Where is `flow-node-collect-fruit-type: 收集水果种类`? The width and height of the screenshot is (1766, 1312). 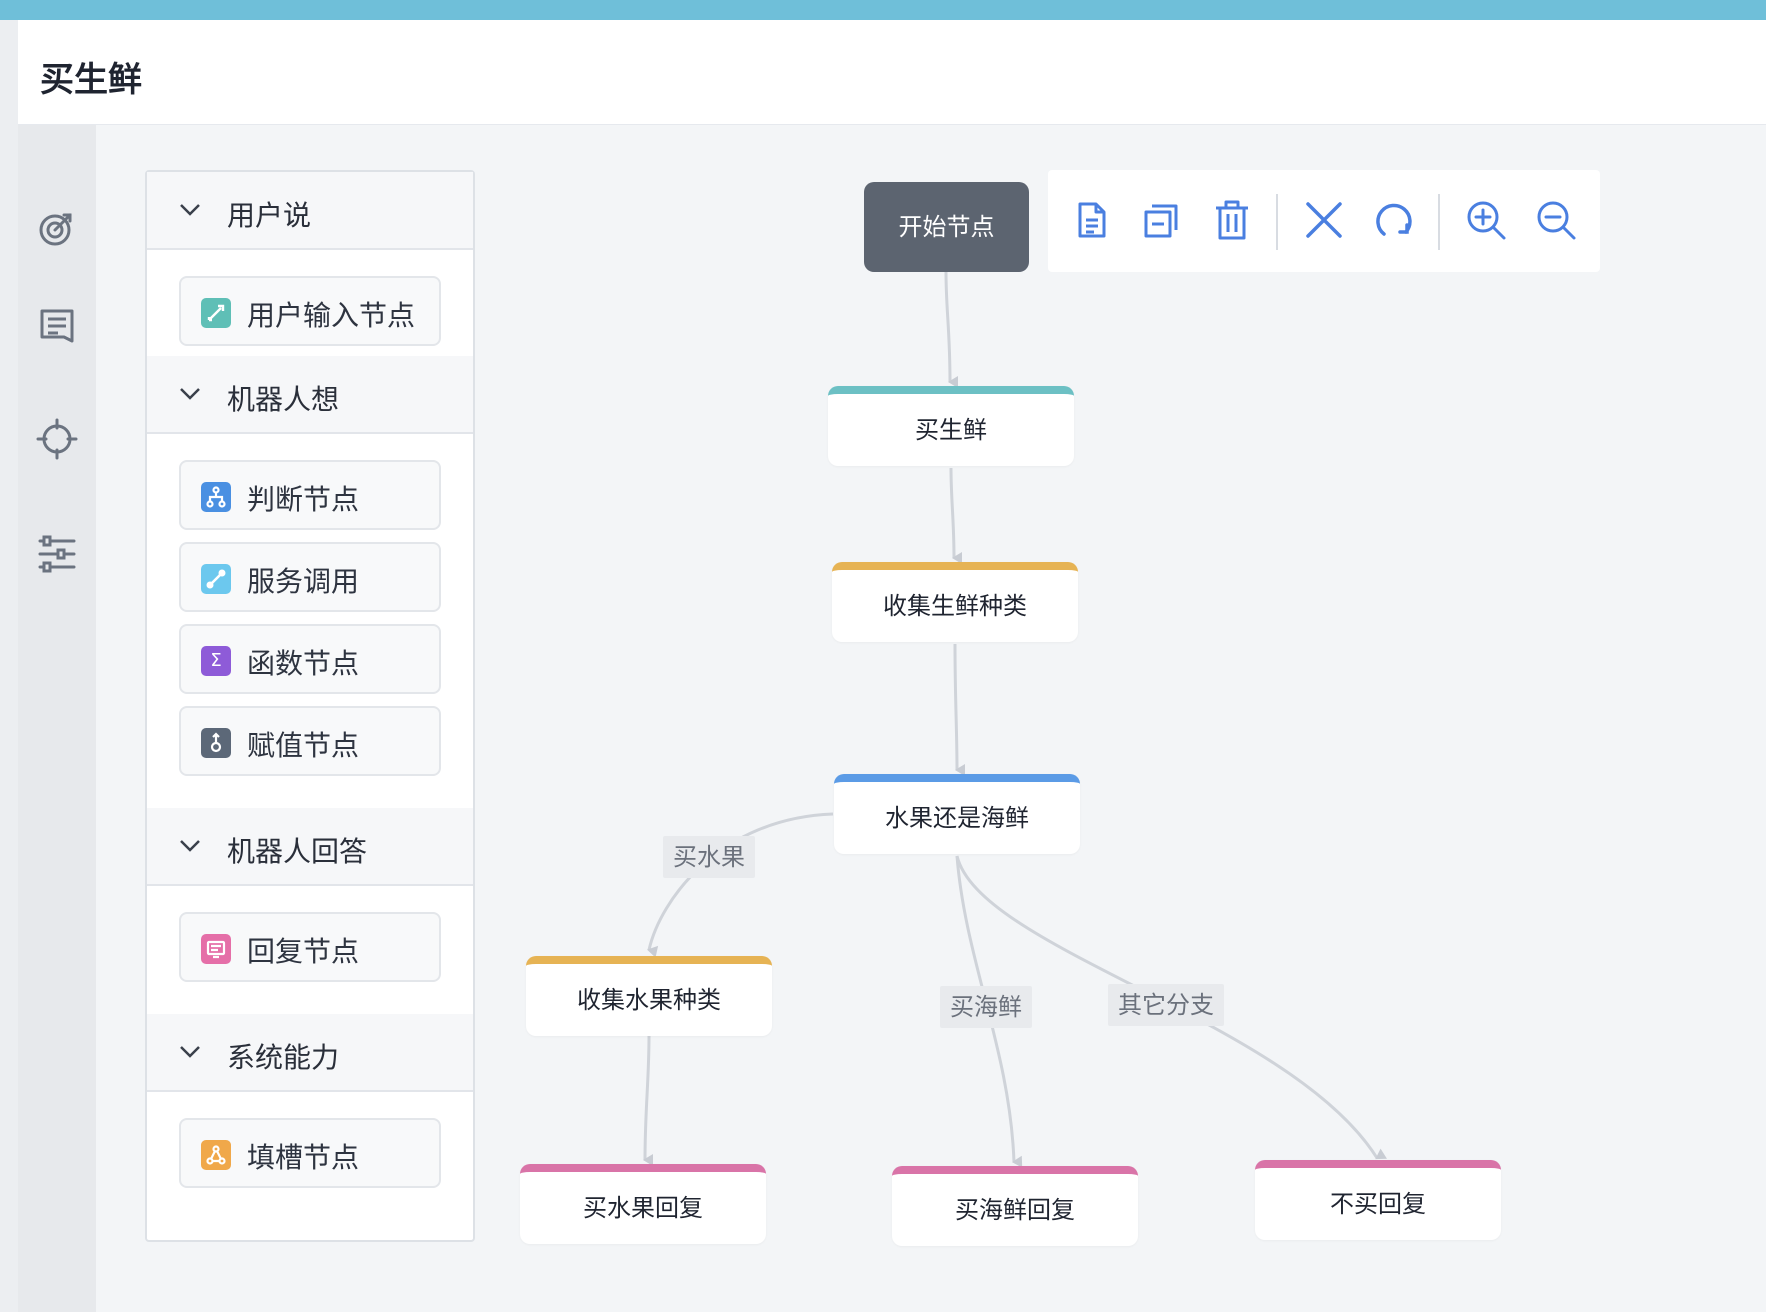 flow-node-collect-fruit-type: 收集水果种类 is located at coordinates (649, 996).